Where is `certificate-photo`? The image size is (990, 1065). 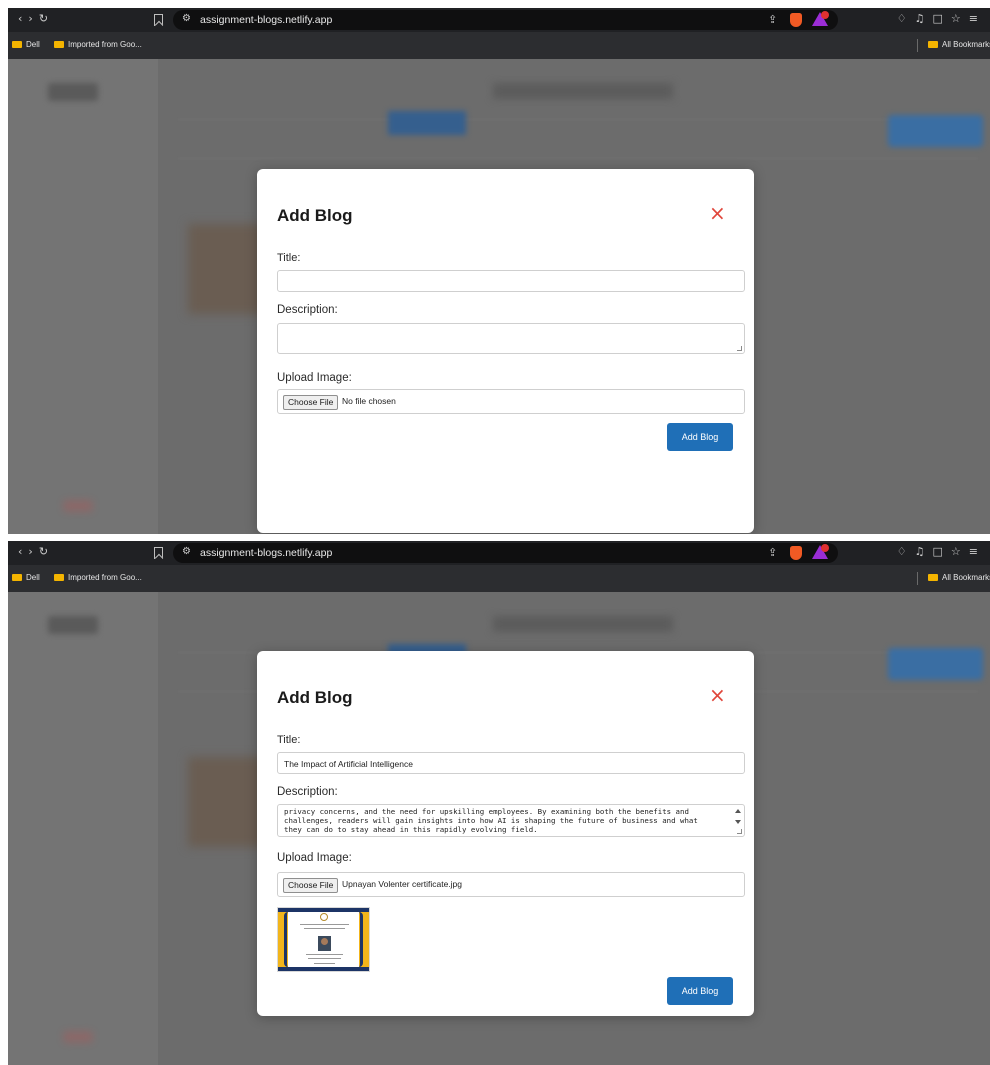 certificate-photo is located at coordinates (324, 943).